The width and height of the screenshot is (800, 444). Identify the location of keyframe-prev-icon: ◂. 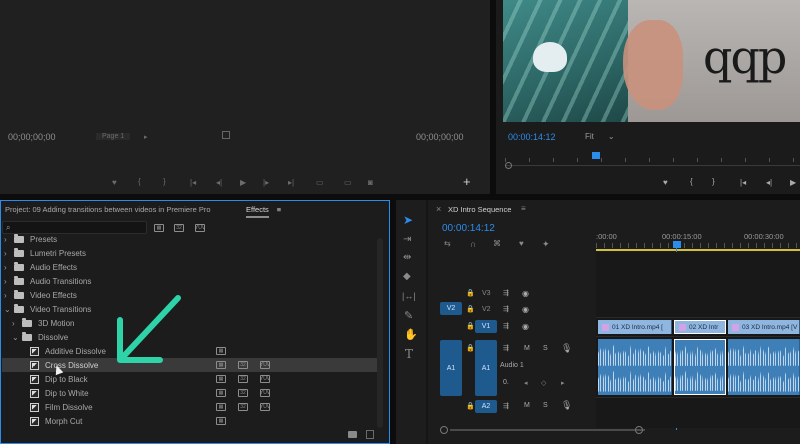
(526, 383).